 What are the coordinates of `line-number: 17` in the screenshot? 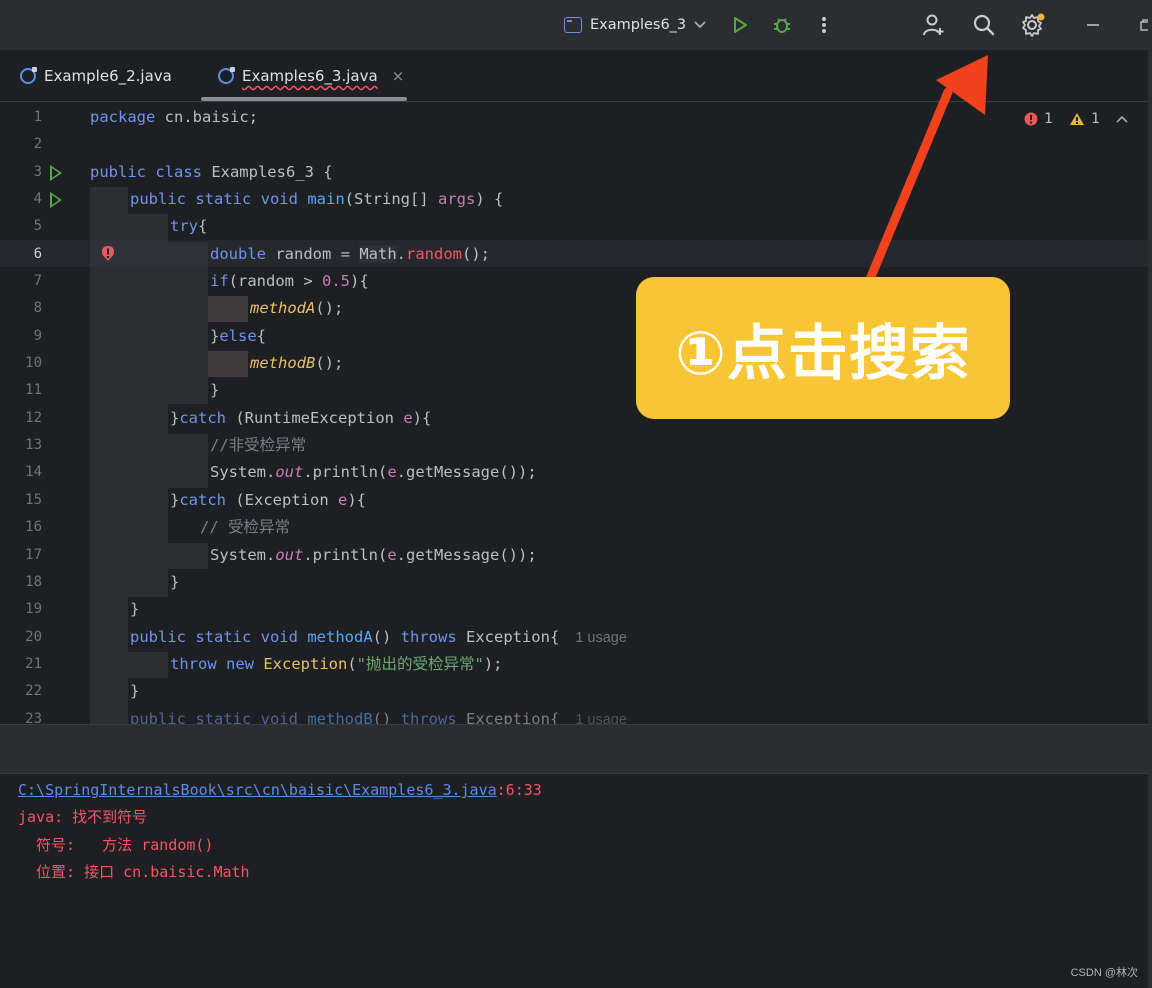 It's located at (33, 555).